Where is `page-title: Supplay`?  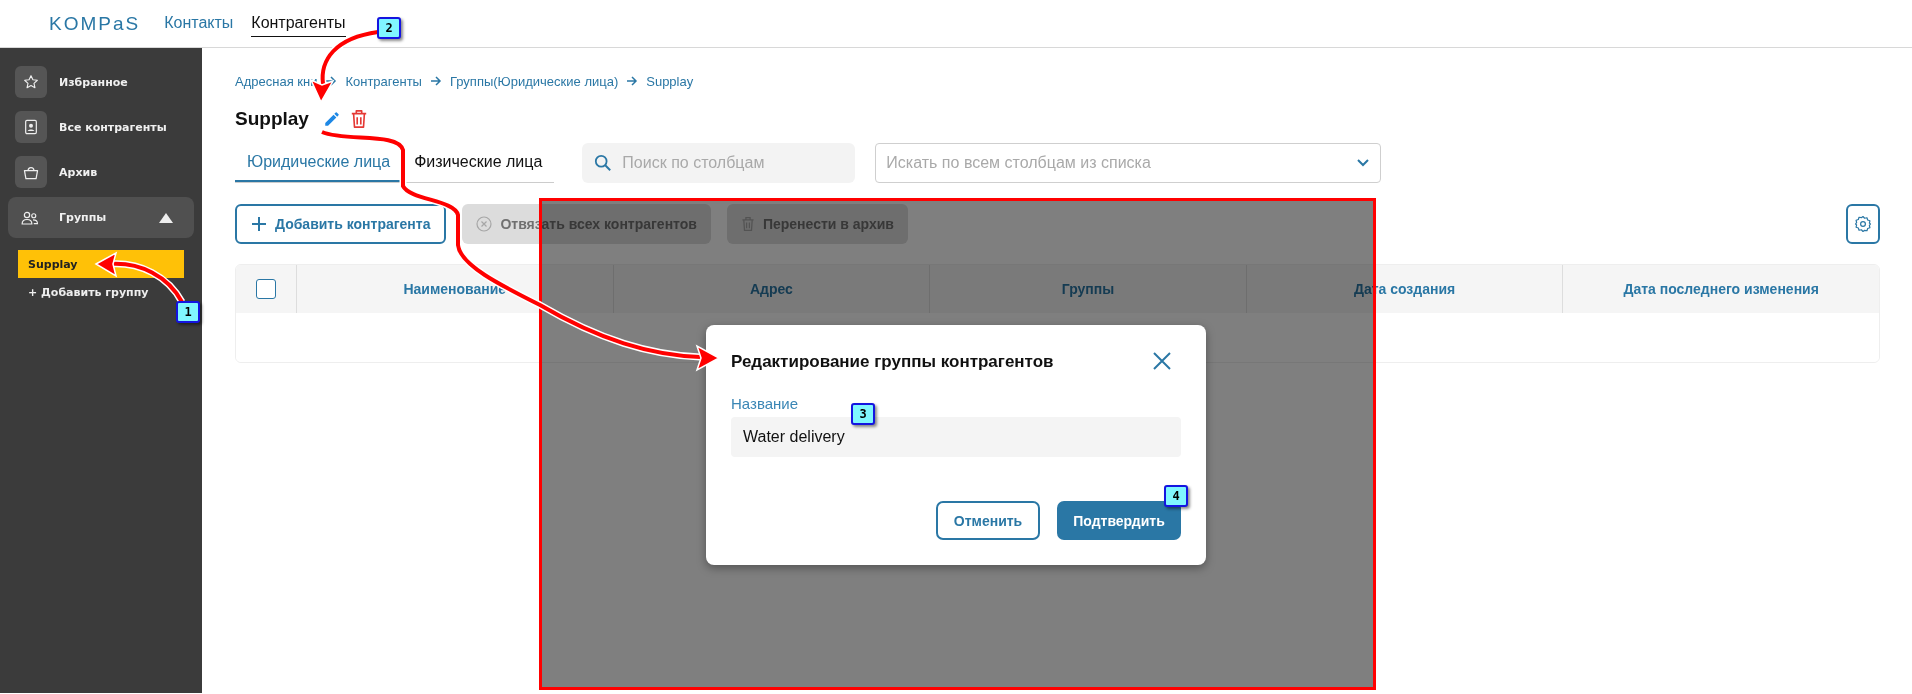
page-title: Supplay is located at coordinates (272, 119).